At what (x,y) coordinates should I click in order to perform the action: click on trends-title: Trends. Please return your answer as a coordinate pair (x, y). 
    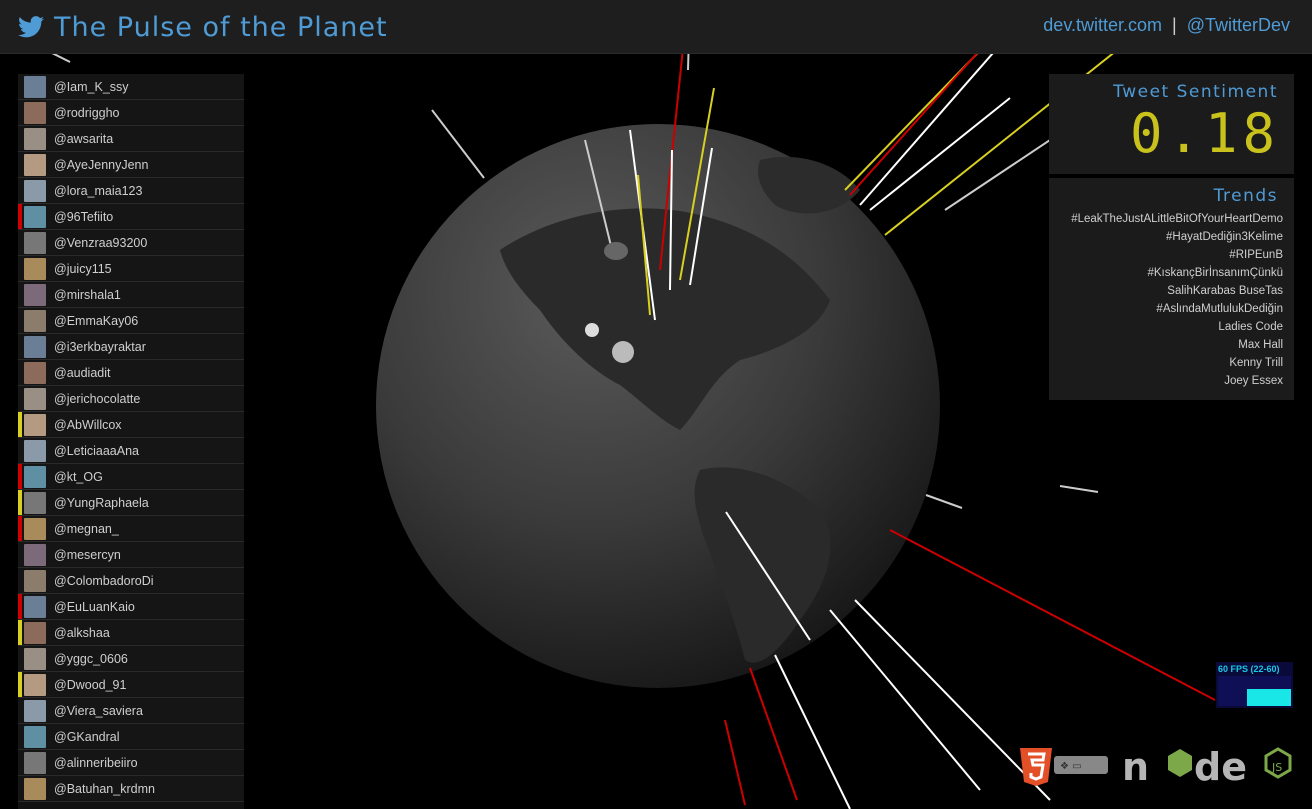
    Looking at the image, I should click on (1245, 196).